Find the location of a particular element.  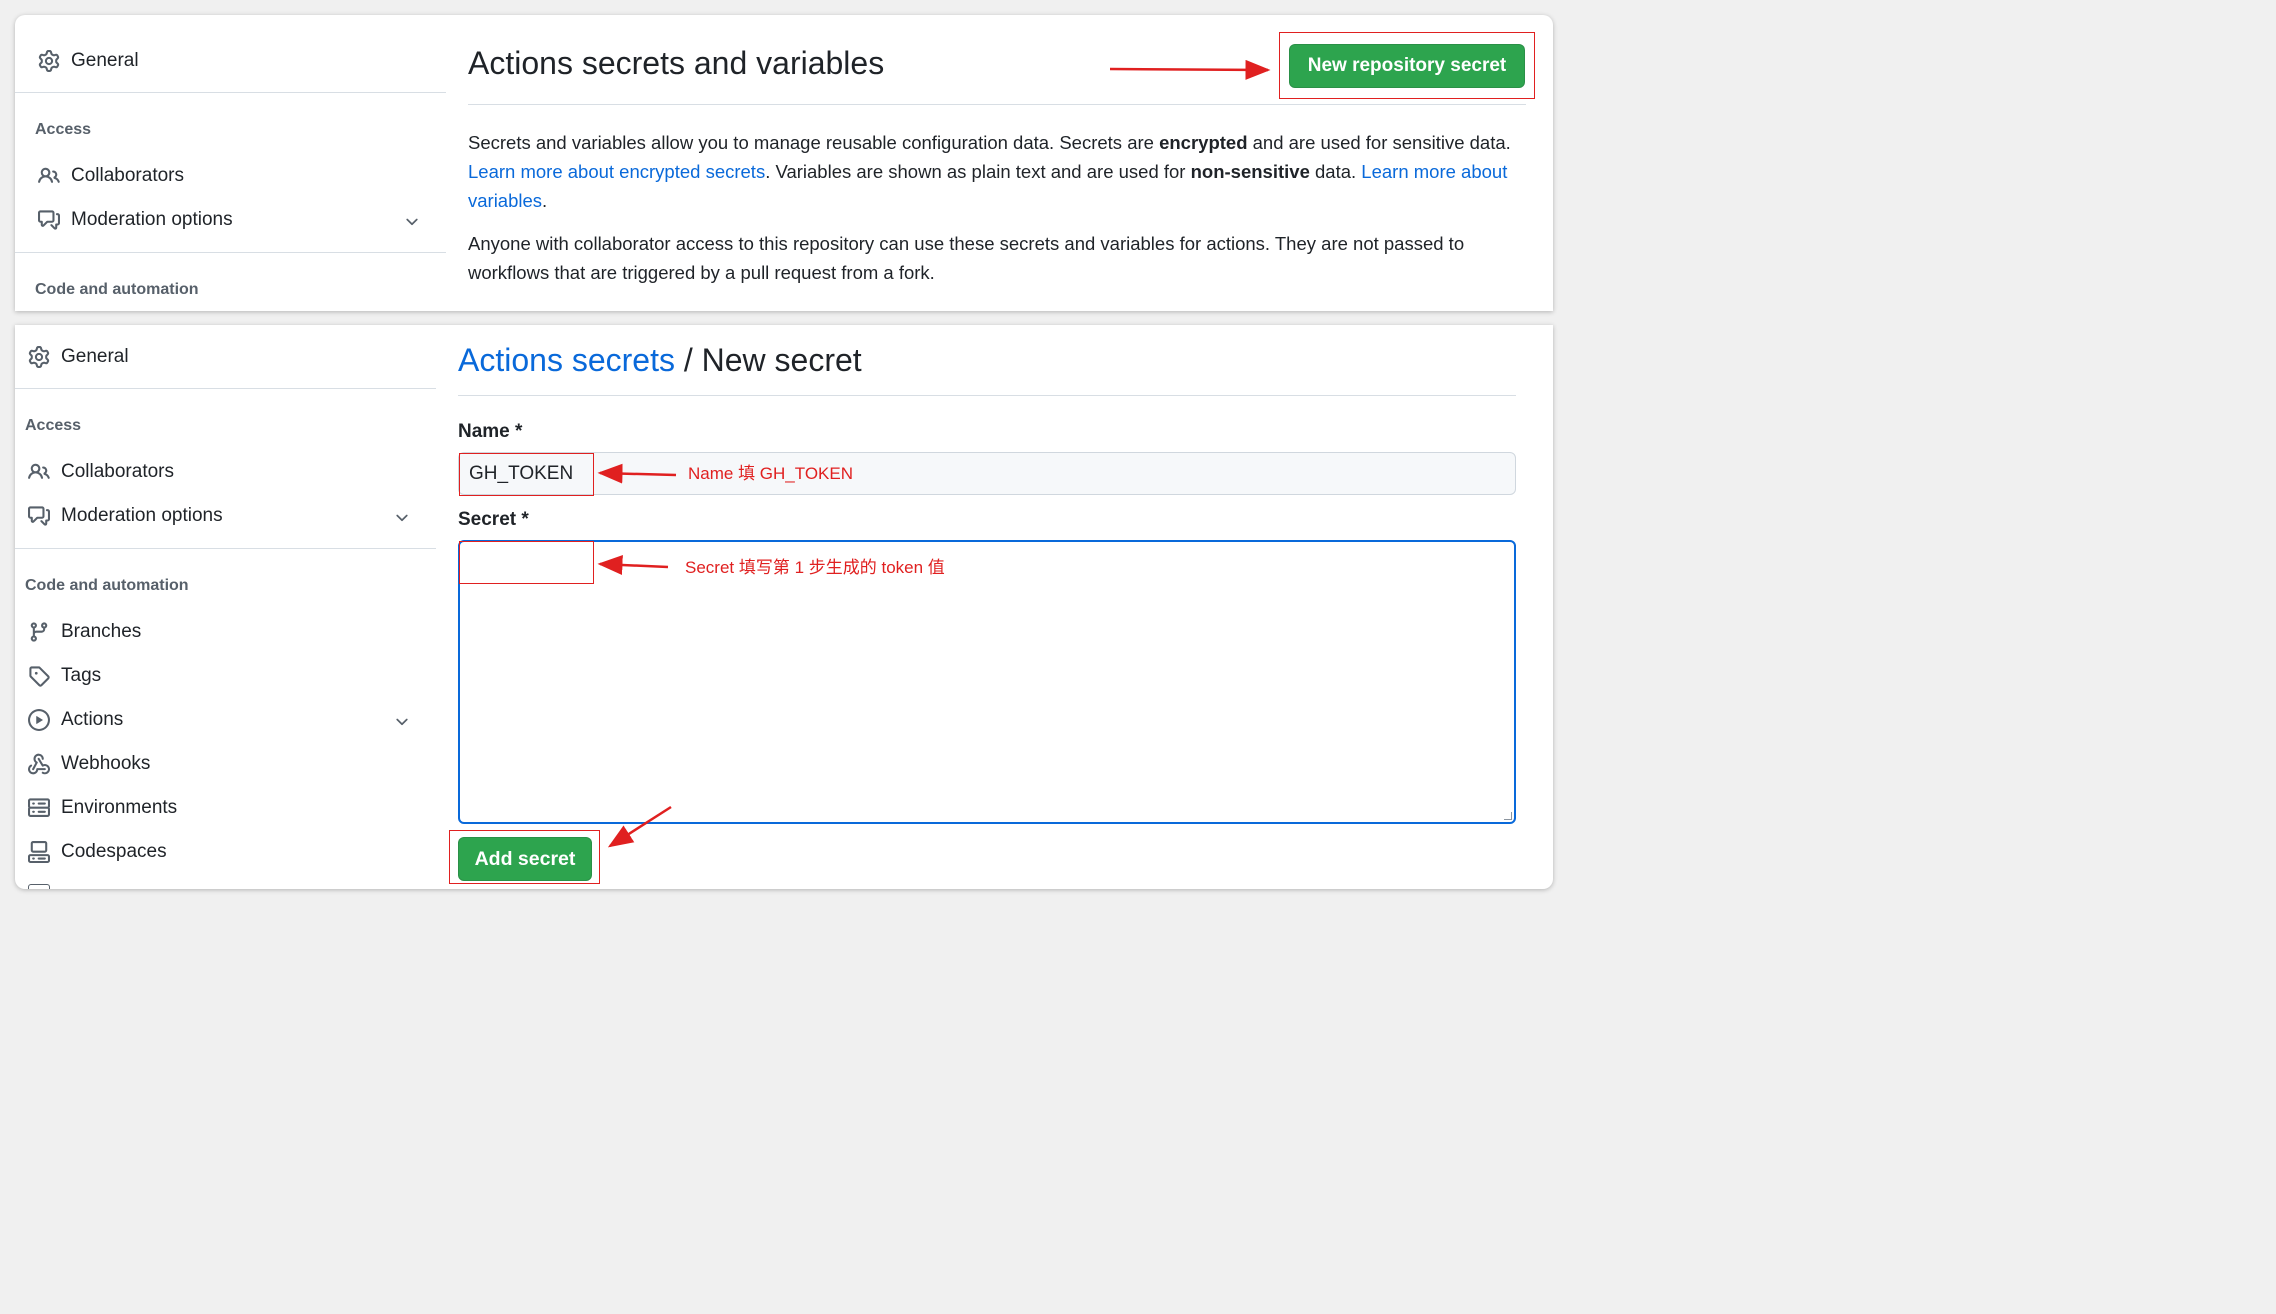

learn-more-encrypted-secrets-link: Learn more about encrypted secrets is located at coordinates (616, 171).